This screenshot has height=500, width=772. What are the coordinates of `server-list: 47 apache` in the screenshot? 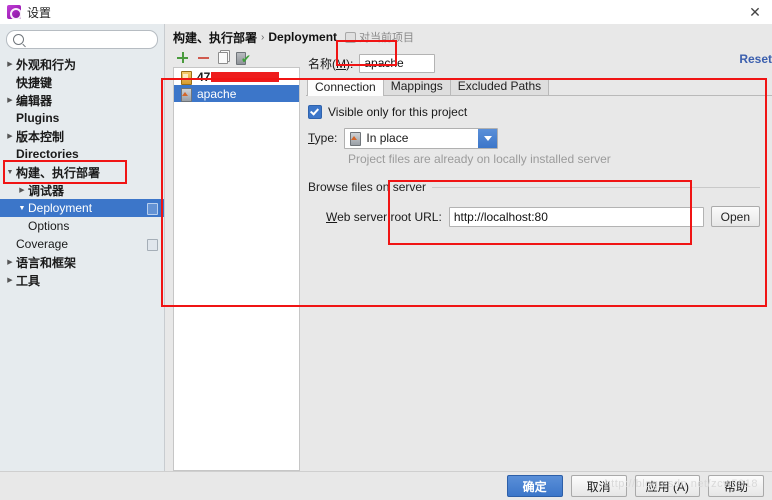 It's located at (236, 269).